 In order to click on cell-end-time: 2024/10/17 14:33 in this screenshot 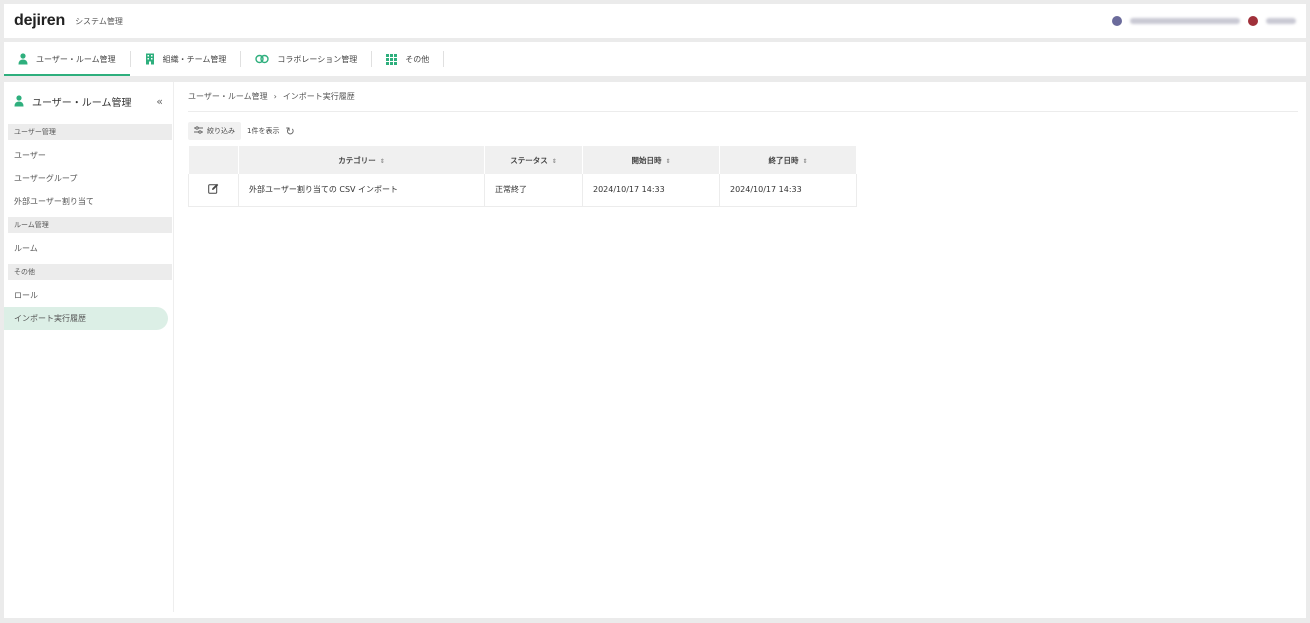, I will do `click(788, 190)`.